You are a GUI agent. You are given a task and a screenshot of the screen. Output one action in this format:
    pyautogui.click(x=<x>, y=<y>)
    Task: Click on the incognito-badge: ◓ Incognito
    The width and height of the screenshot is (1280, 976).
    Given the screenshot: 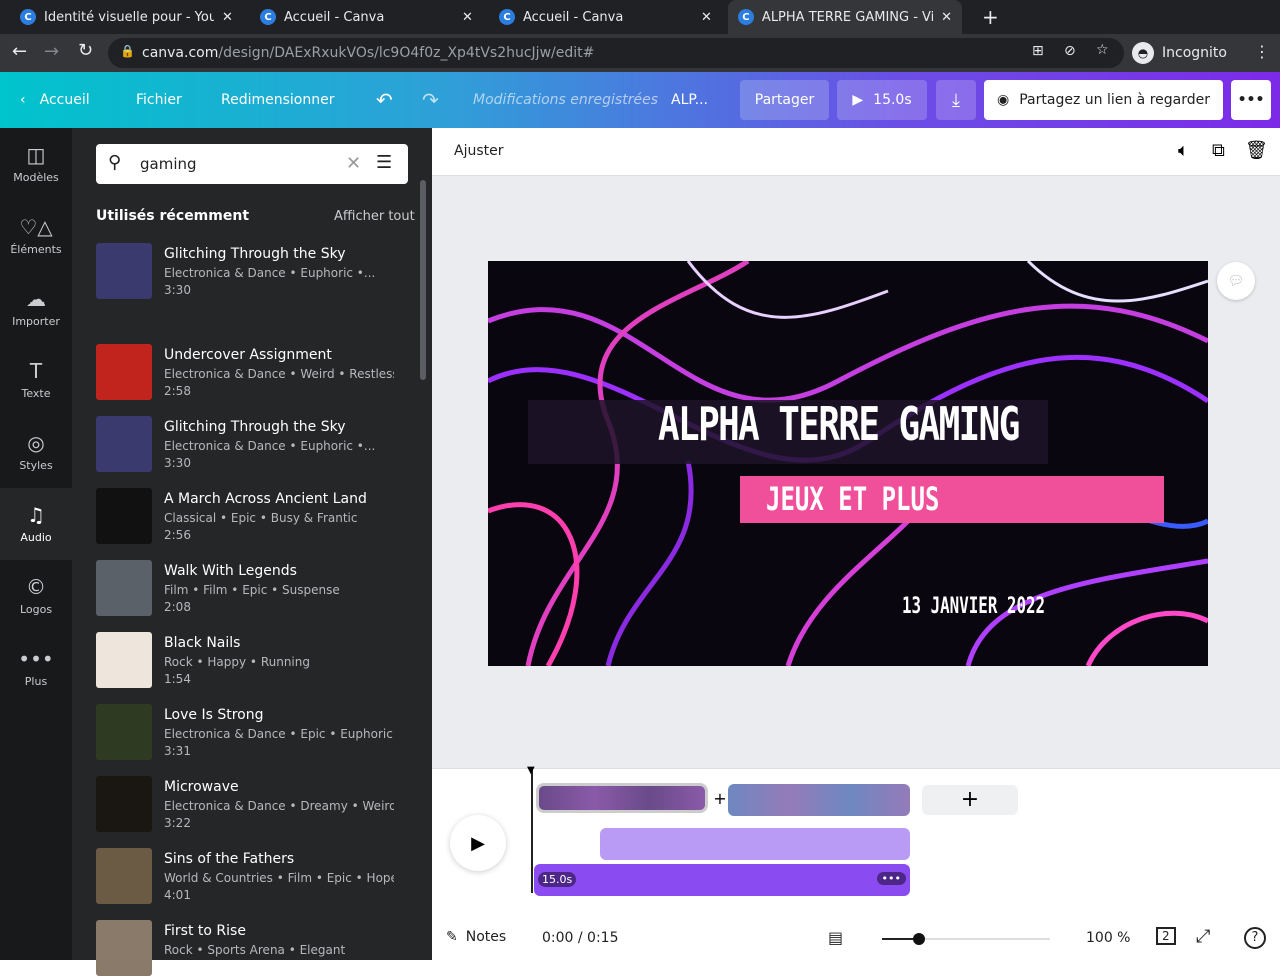 What is the action you would take?
    pyautogui.click(x=1179, y=53)
    